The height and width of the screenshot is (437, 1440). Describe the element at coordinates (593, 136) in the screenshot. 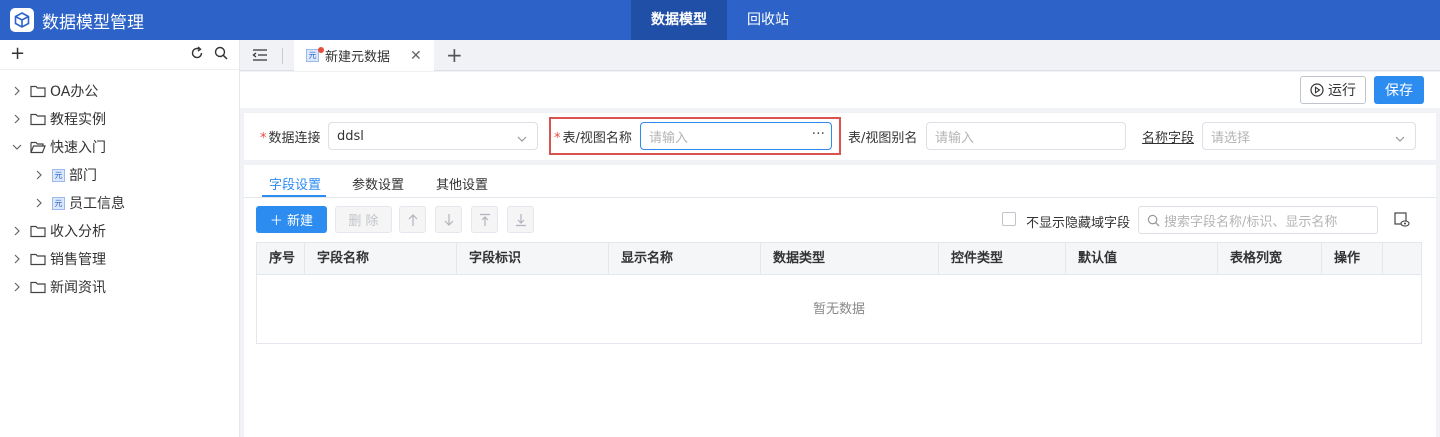

I see `table-name-label: * 表/视图名称` at that location.